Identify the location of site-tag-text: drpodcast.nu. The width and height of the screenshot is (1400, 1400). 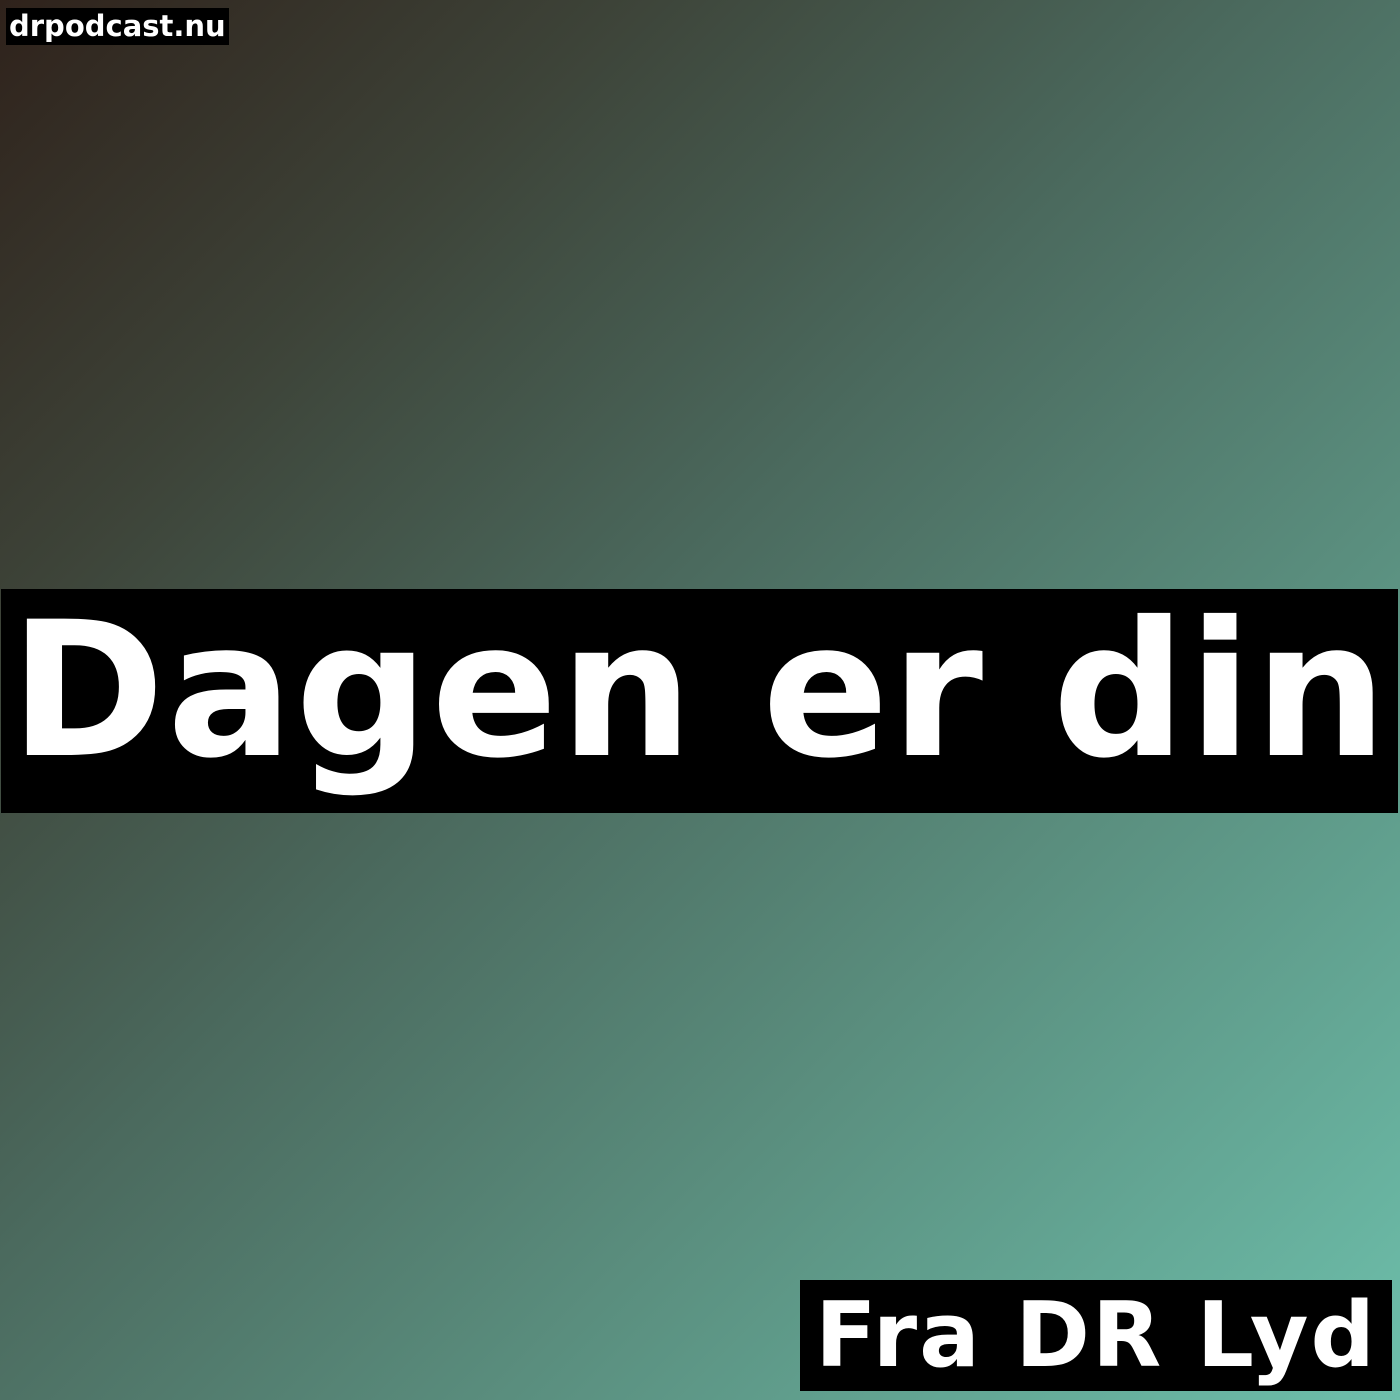
(117, 26).